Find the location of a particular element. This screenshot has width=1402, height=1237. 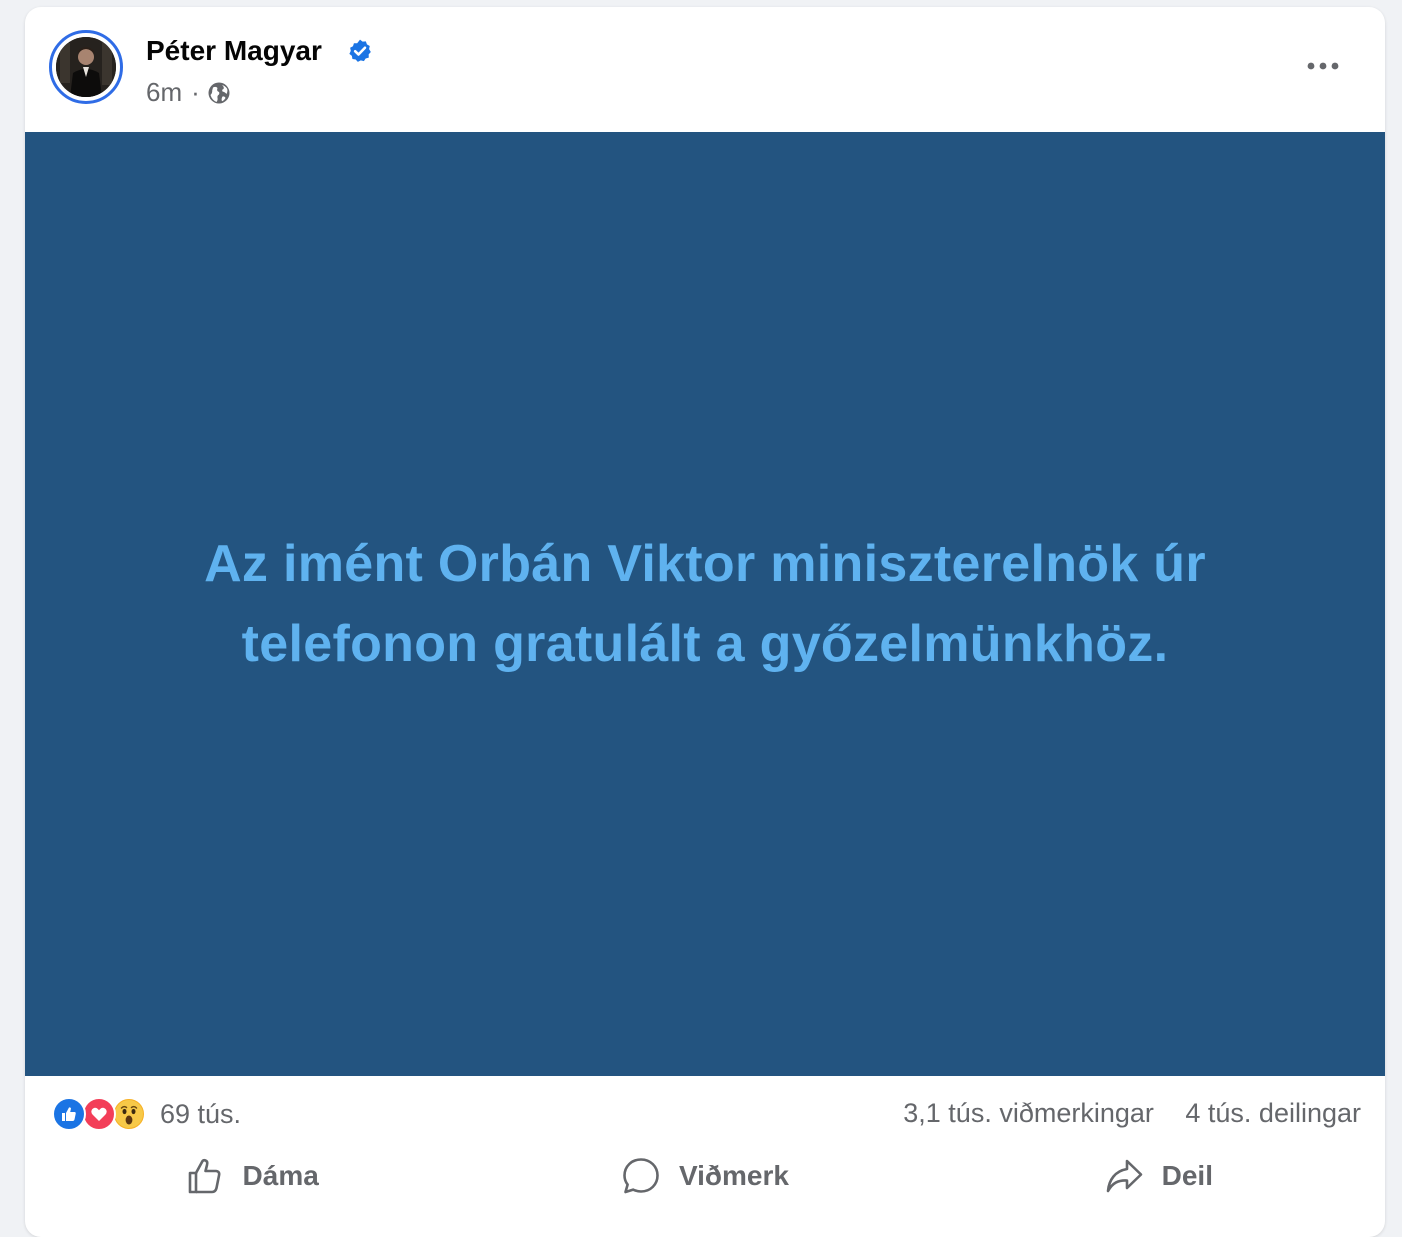

avatar is located at coordinates (86, 67).